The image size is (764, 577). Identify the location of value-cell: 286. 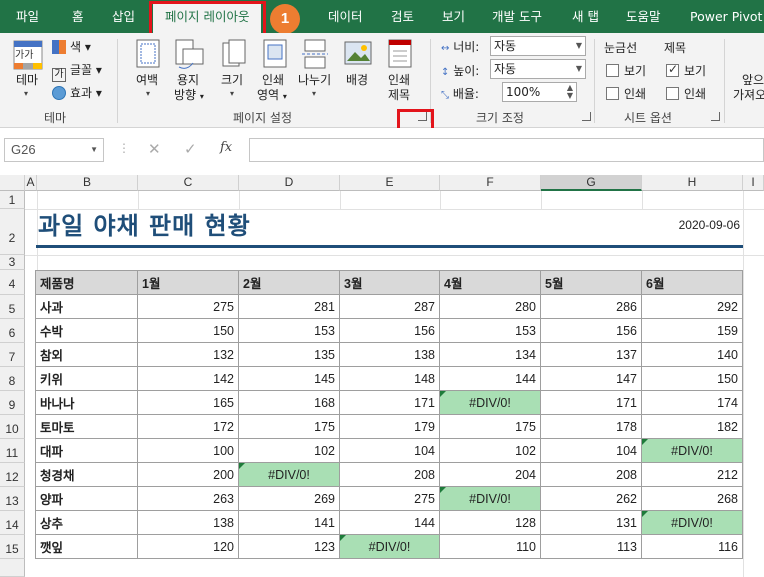
(591, 306).